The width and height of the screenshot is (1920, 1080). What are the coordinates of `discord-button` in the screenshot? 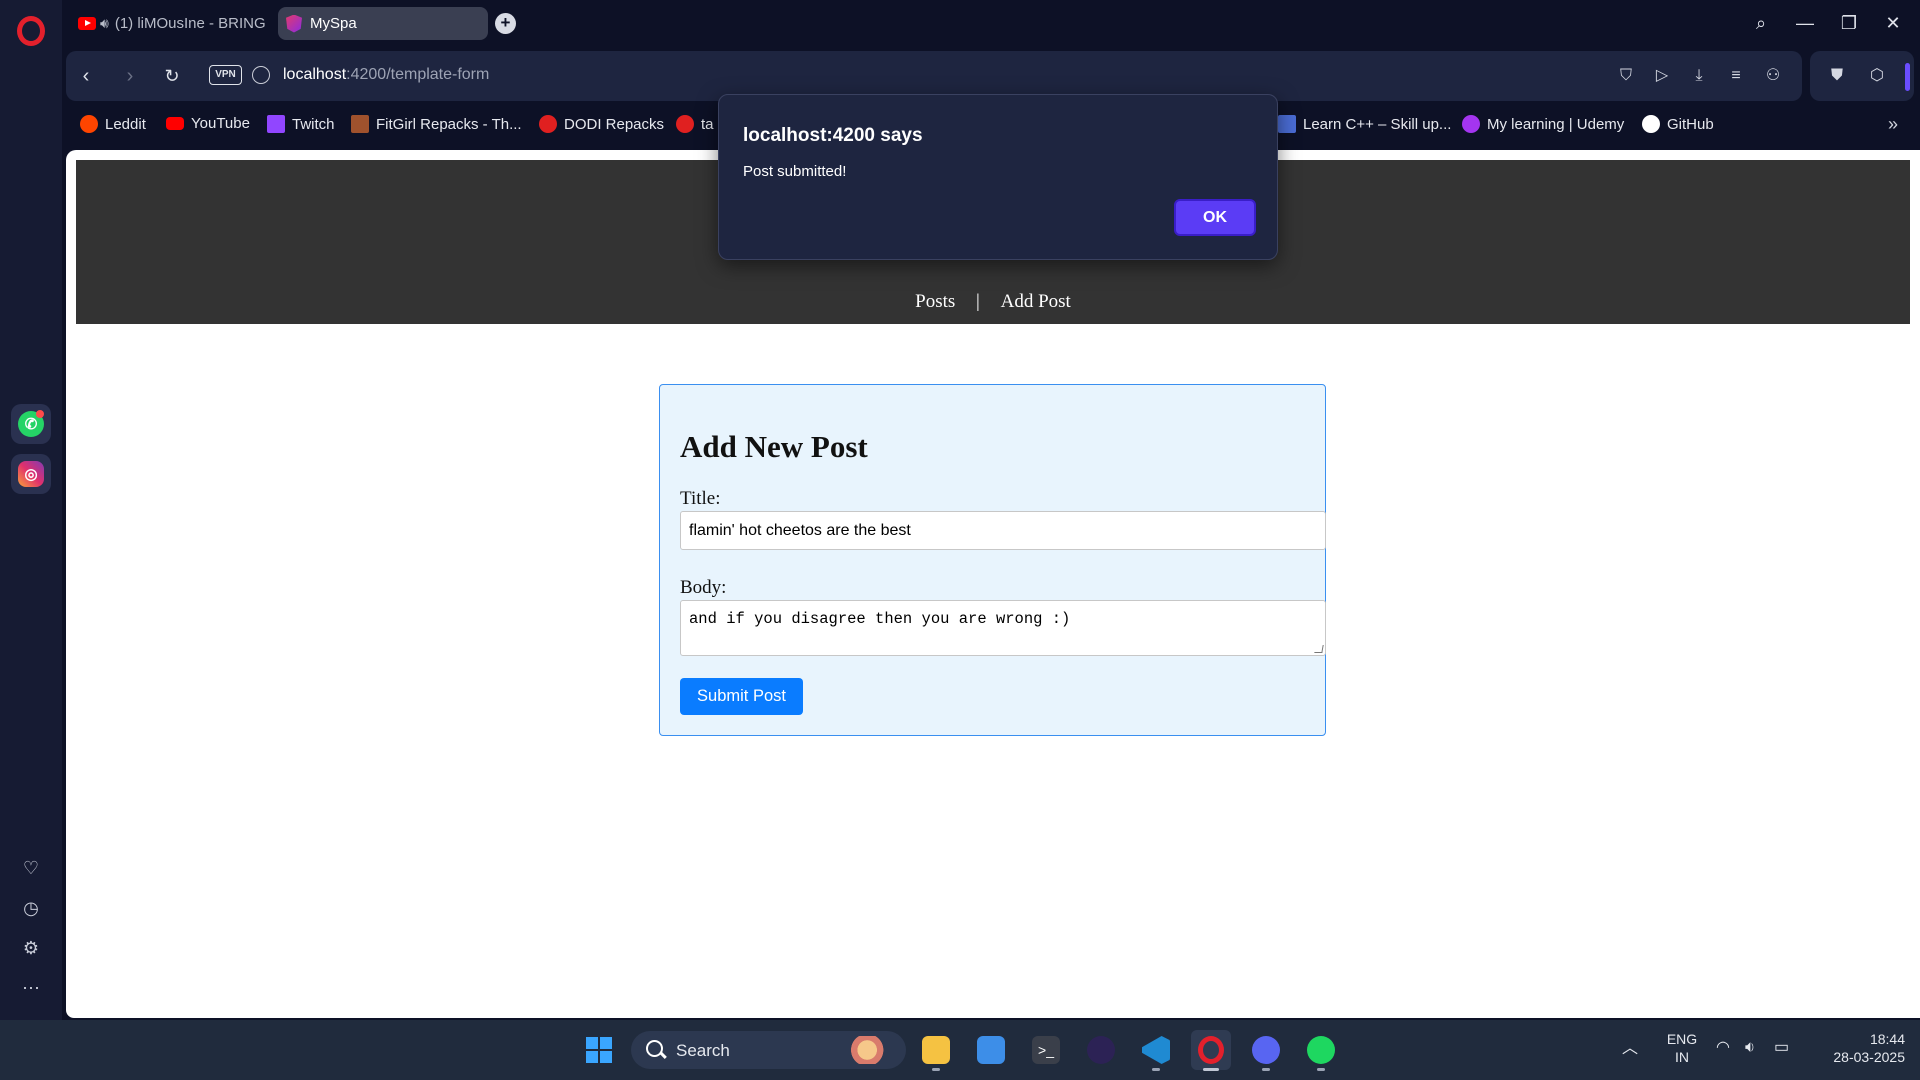 It's located at (1266, 1050).